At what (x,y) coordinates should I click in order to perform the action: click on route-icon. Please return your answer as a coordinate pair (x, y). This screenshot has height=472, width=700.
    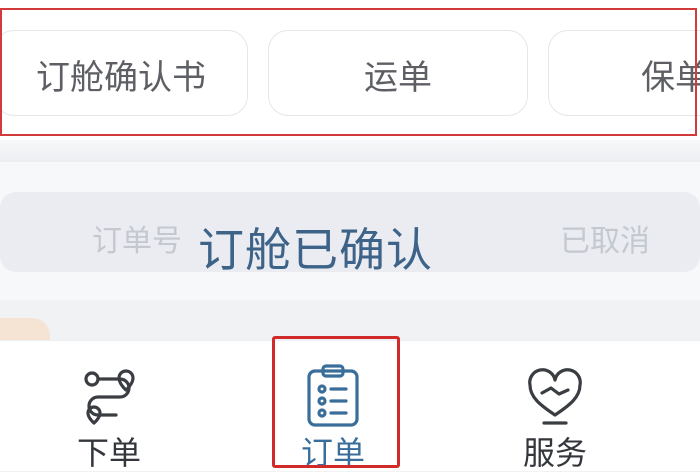
    Looking at the image, I should click on (109, 397).